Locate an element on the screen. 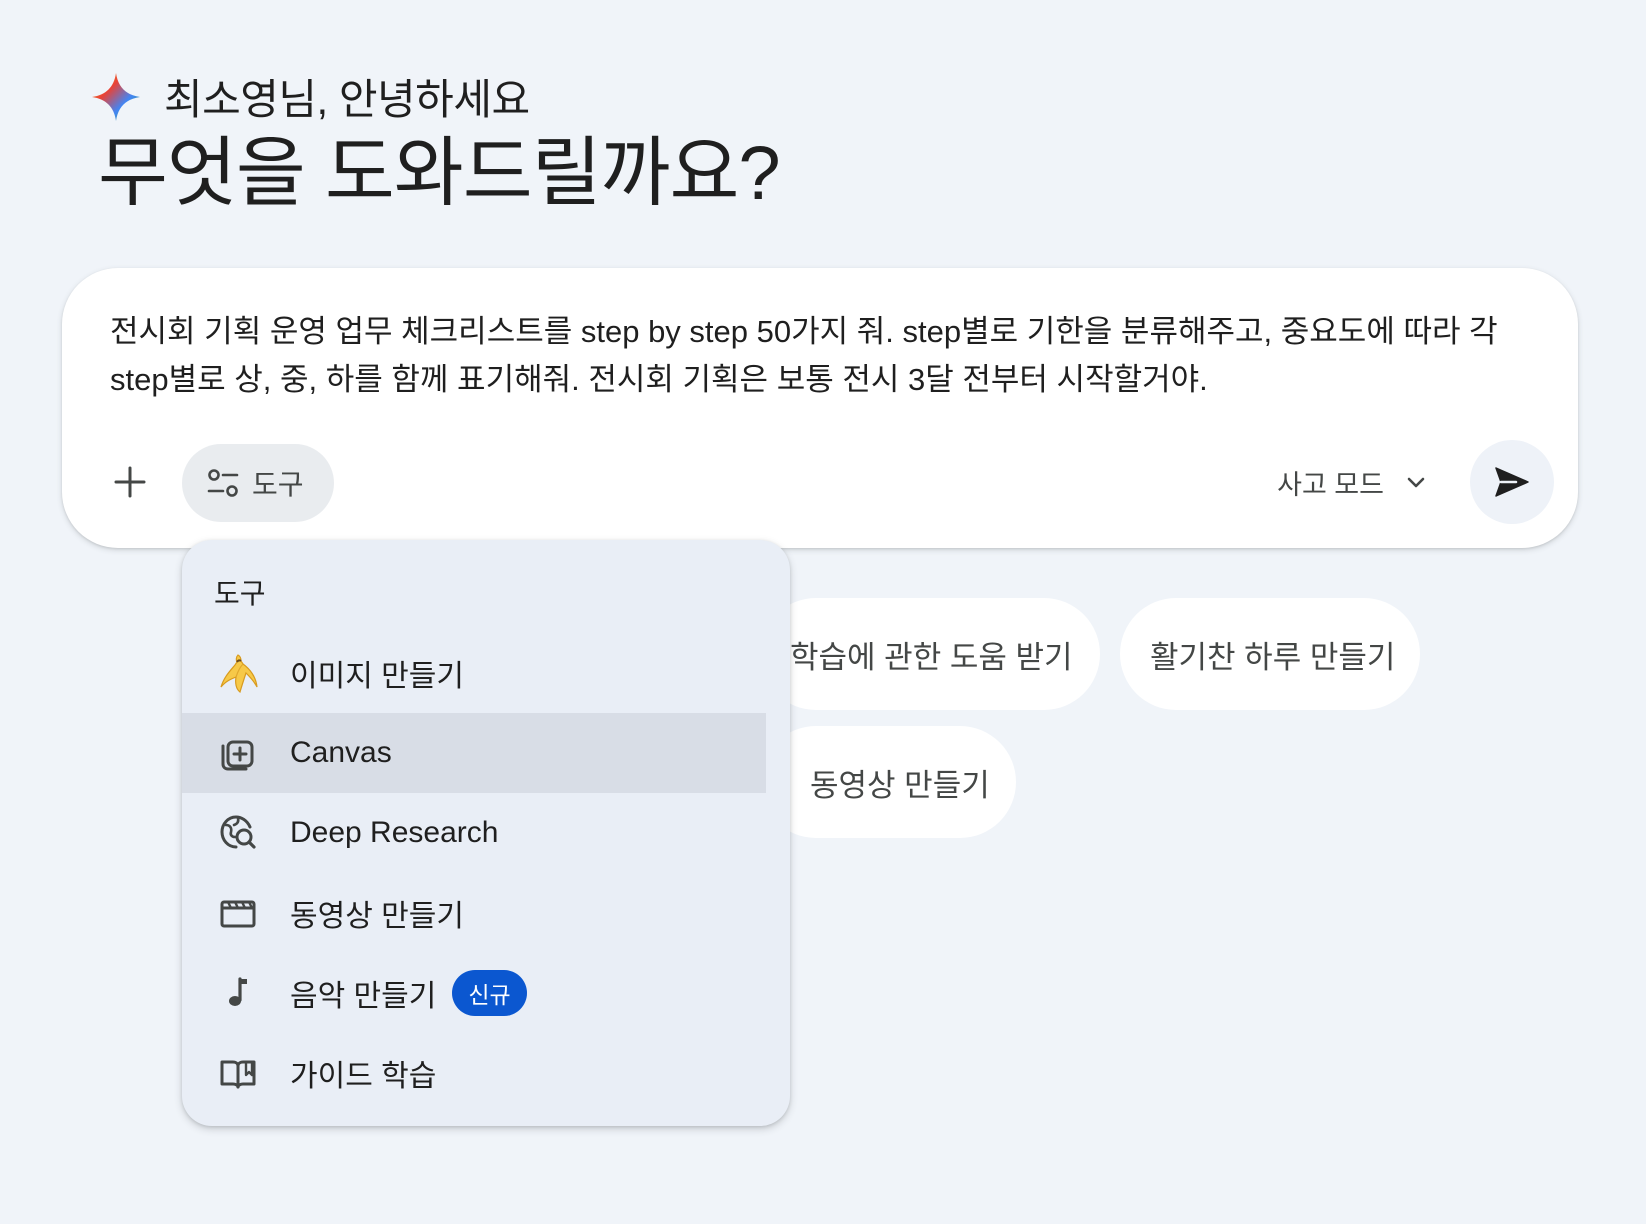 The width and height of the screenshot is (1646, 1224). new-badge: 신규 is located at coordinates (489, 993).